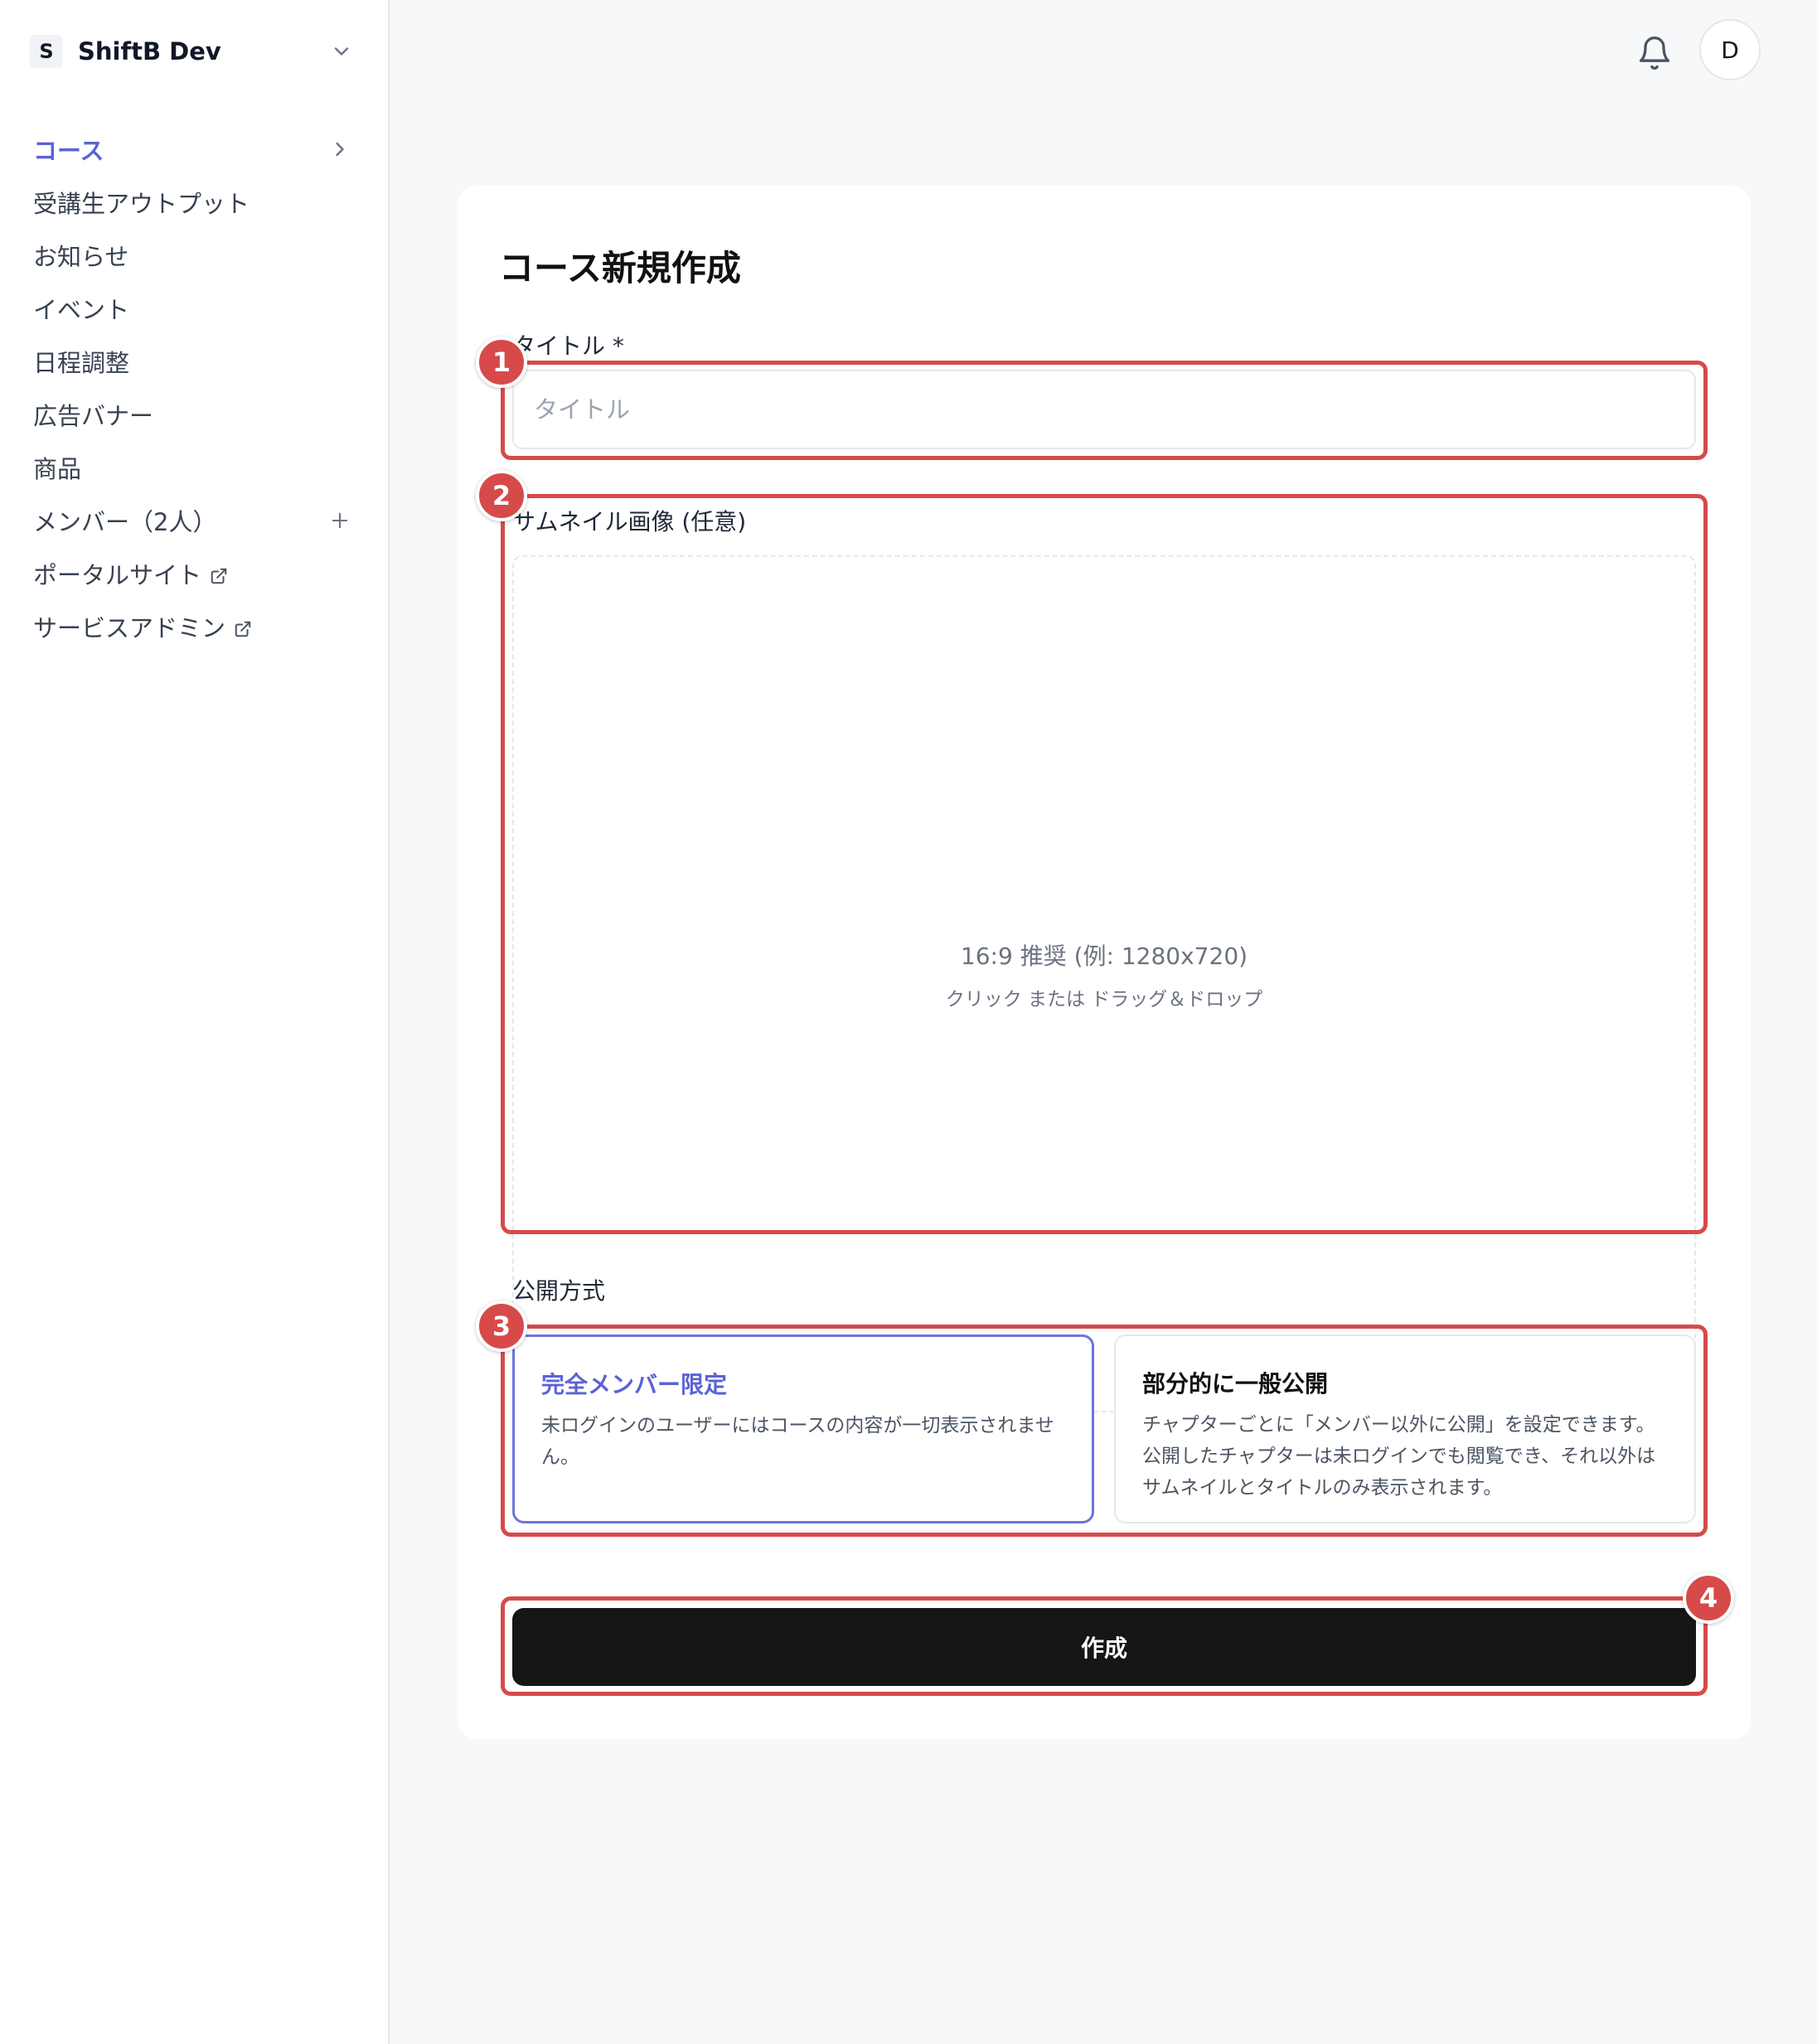  What do you see at coordinates (502, 495) in the screenshot?
I see `annotation-badge-2: 2` at bounding box center [502, 495].